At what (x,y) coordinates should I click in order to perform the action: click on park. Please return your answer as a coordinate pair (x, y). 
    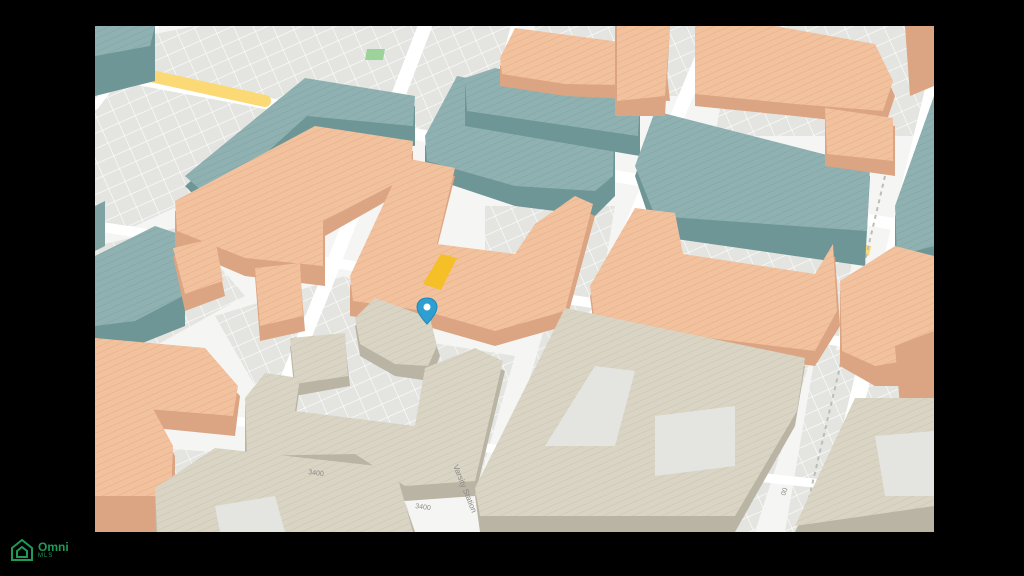
    Looking at the image, I should click on (375, 54).